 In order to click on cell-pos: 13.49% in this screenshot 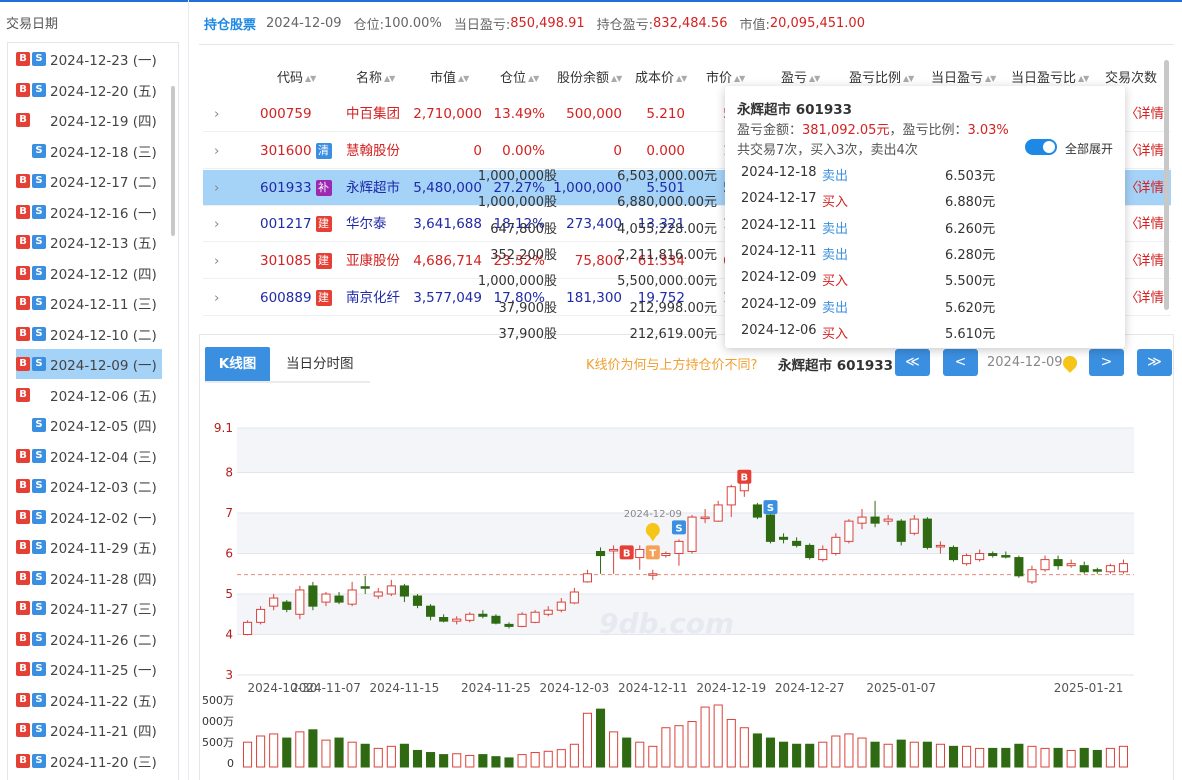, I will do `click(519, 114)`.